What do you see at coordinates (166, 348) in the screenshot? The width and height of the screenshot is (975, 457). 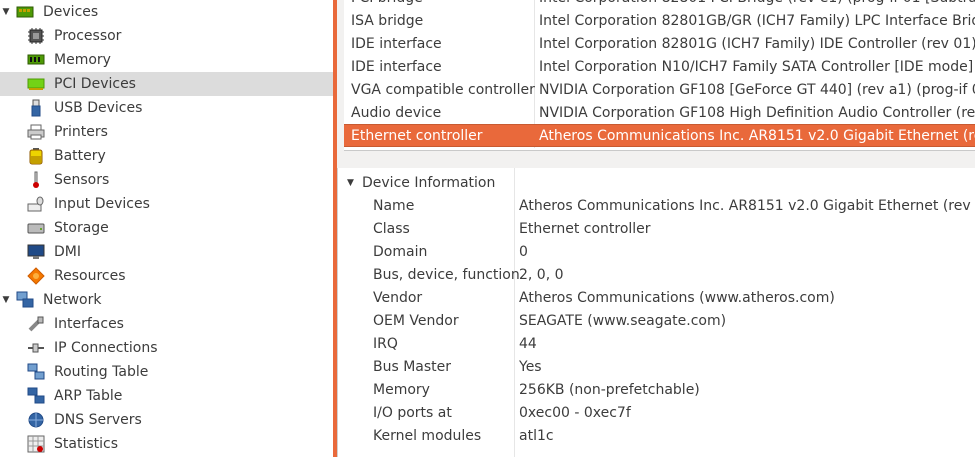 I see `sidebar-item-ip-connections: IP Connections` at bounding box center [166, 348].